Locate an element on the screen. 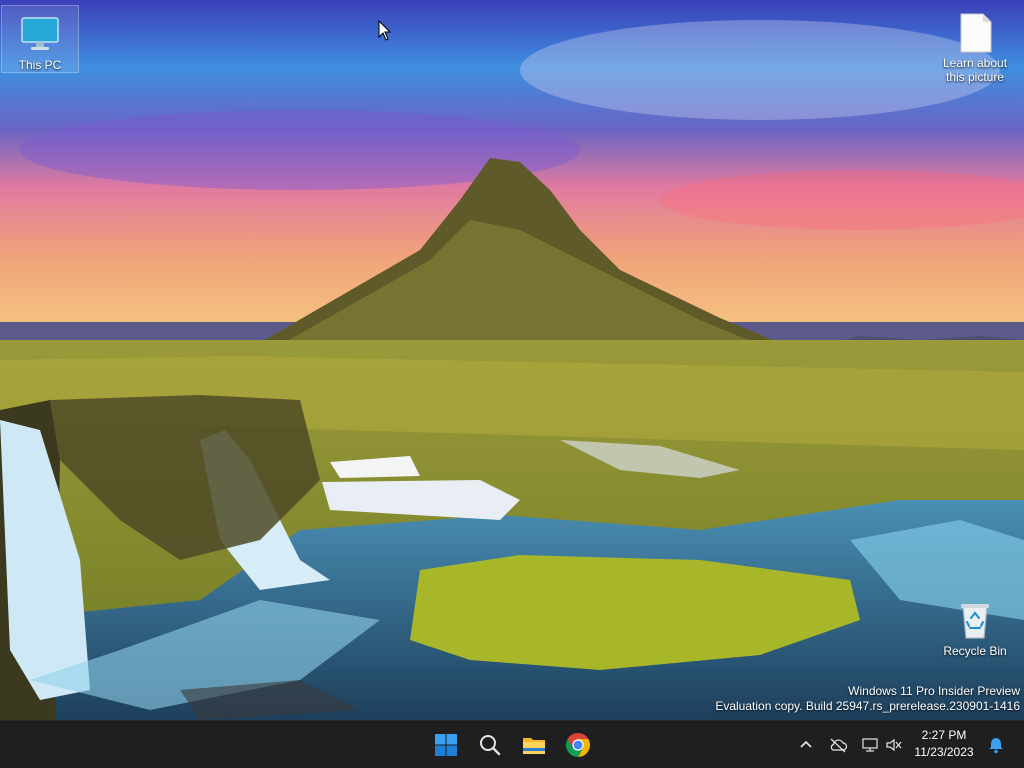 This screenshot has width=1024, height=768. bell-icon is located at coordinates (996, 746).